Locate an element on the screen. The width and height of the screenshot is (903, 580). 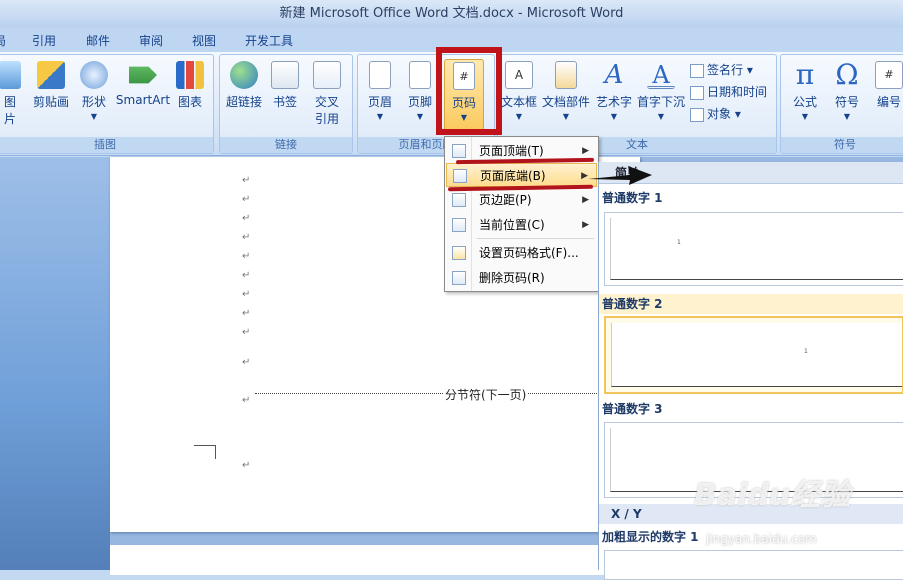
shapes-icon is located at coordinates (94, 75).